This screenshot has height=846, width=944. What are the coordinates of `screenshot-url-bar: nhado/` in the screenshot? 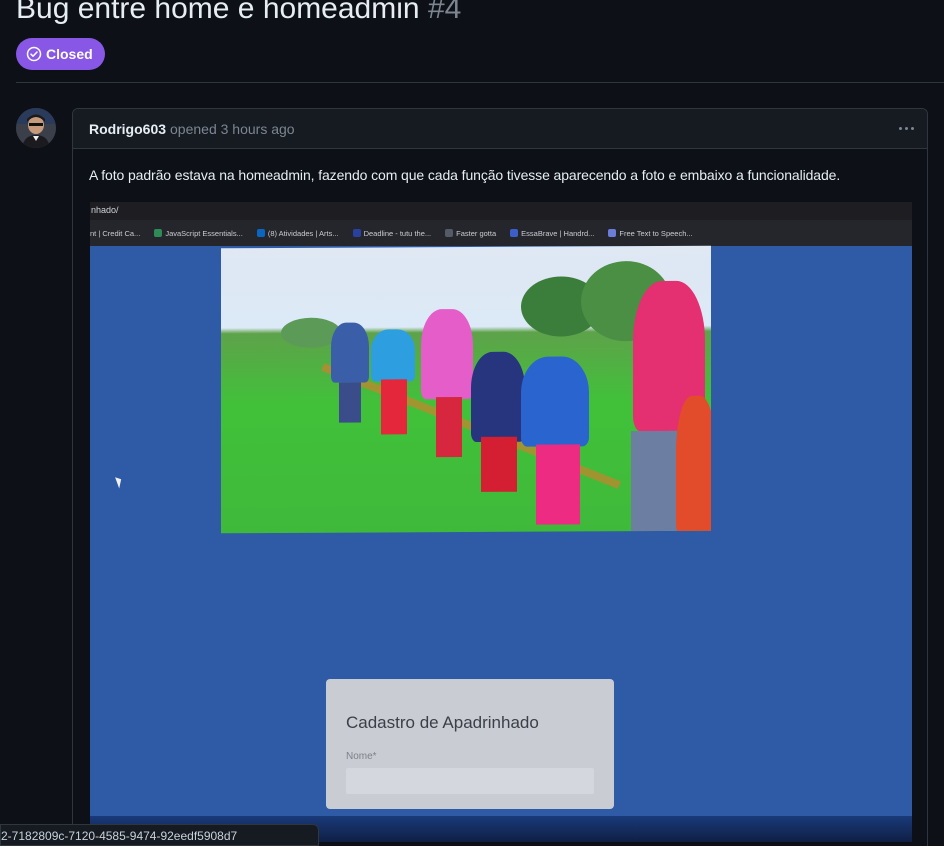 It's located at (501, 211).